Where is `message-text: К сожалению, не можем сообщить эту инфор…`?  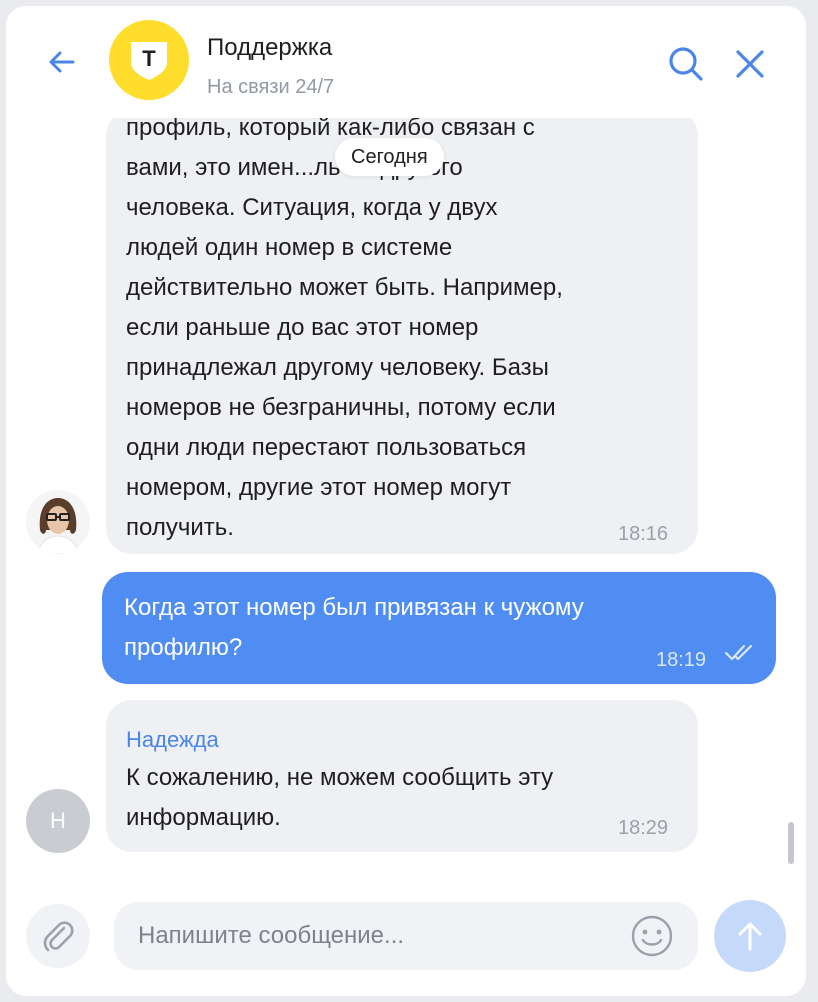
message-text: К сожалению, не можем сообщить эту инфор… is located at coordinates (340, 797).